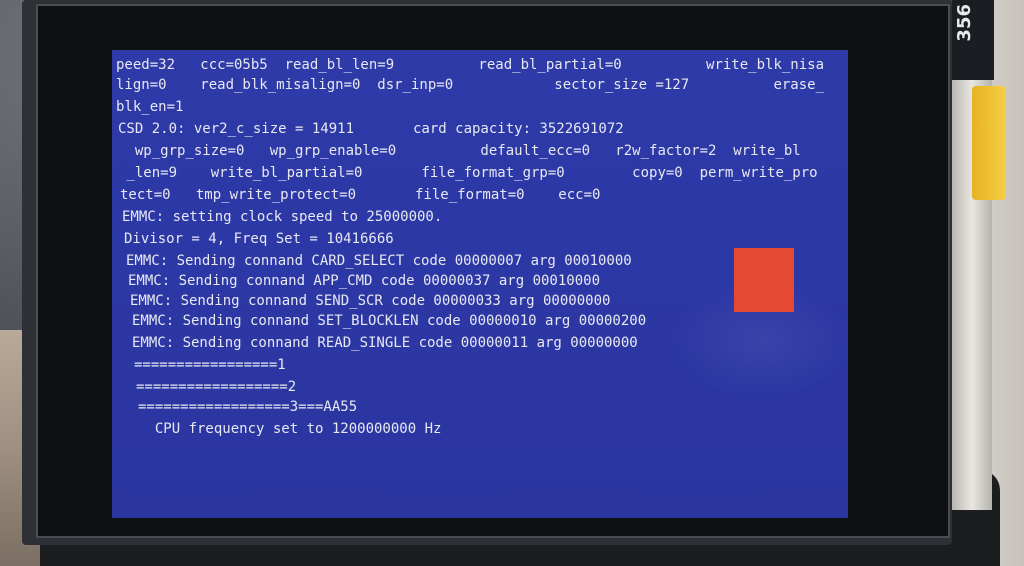  I want to click on pcb-label: 356, so click(964, 23).